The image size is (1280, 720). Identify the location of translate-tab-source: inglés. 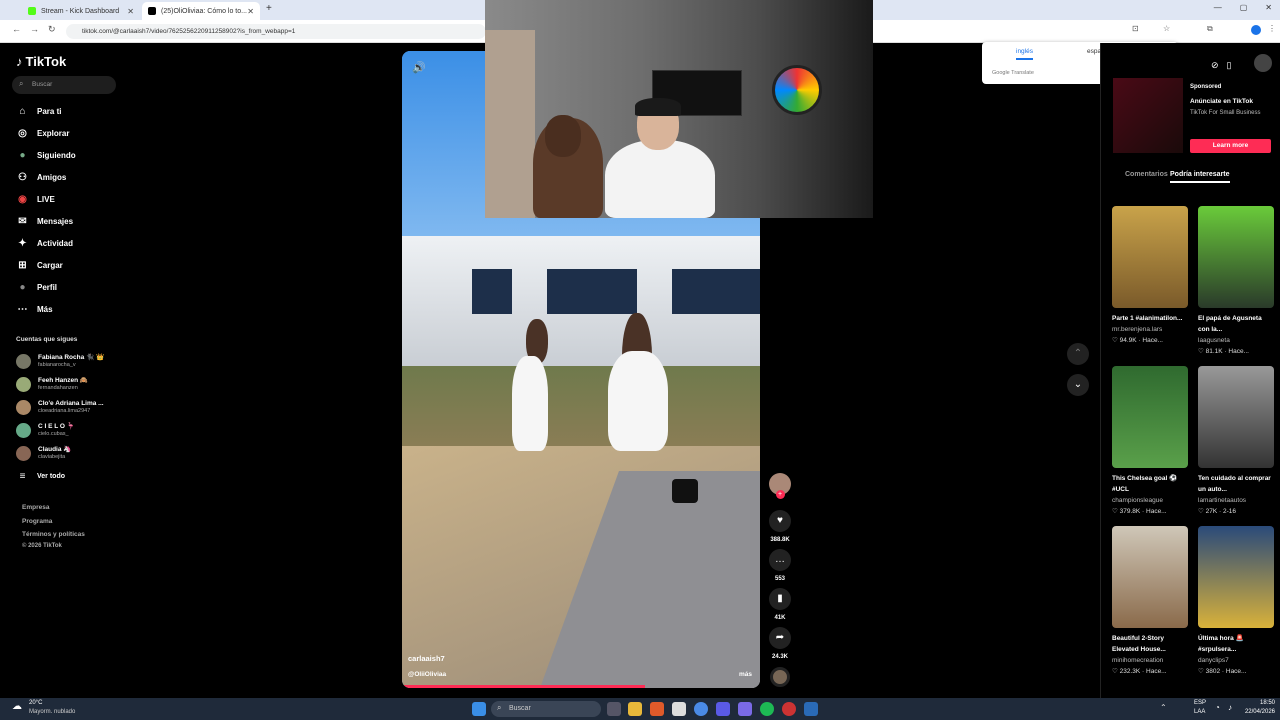
(1024, 54).